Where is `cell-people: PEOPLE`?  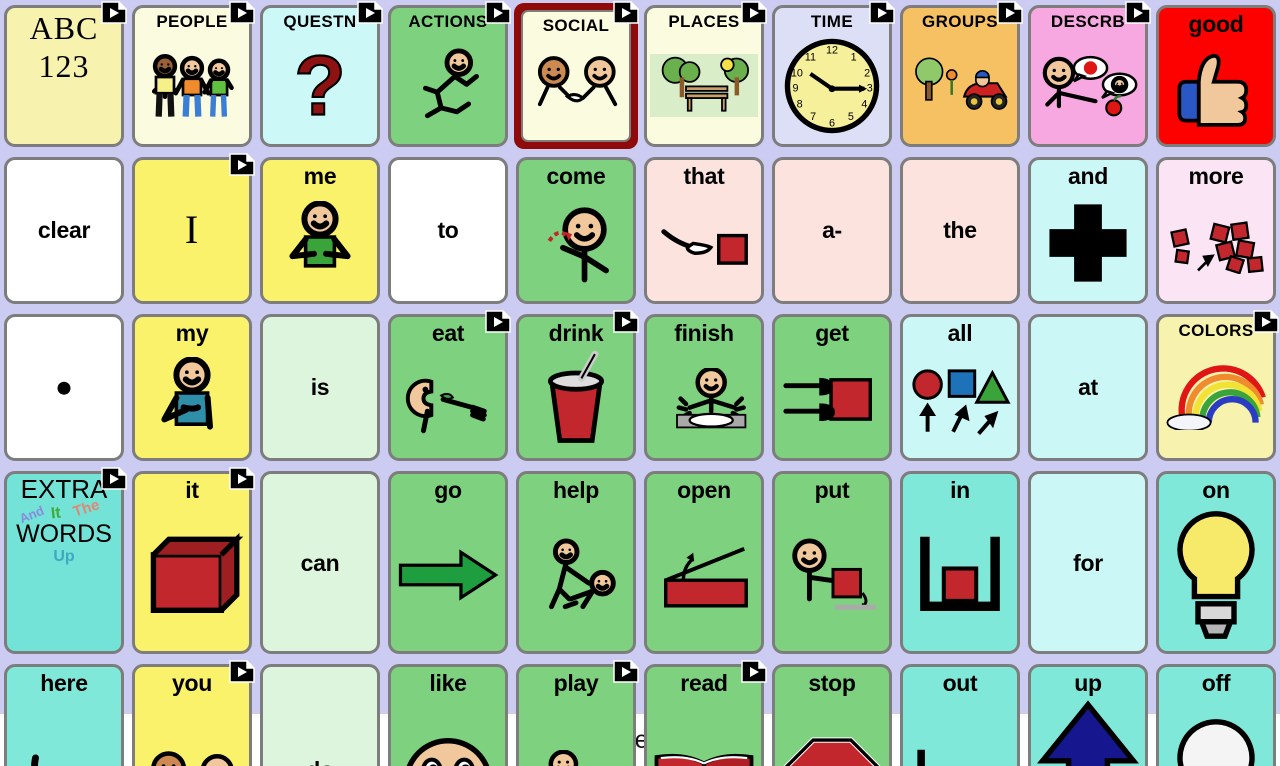 cell-people: PEOPLE is located at coordinates (192, 76).